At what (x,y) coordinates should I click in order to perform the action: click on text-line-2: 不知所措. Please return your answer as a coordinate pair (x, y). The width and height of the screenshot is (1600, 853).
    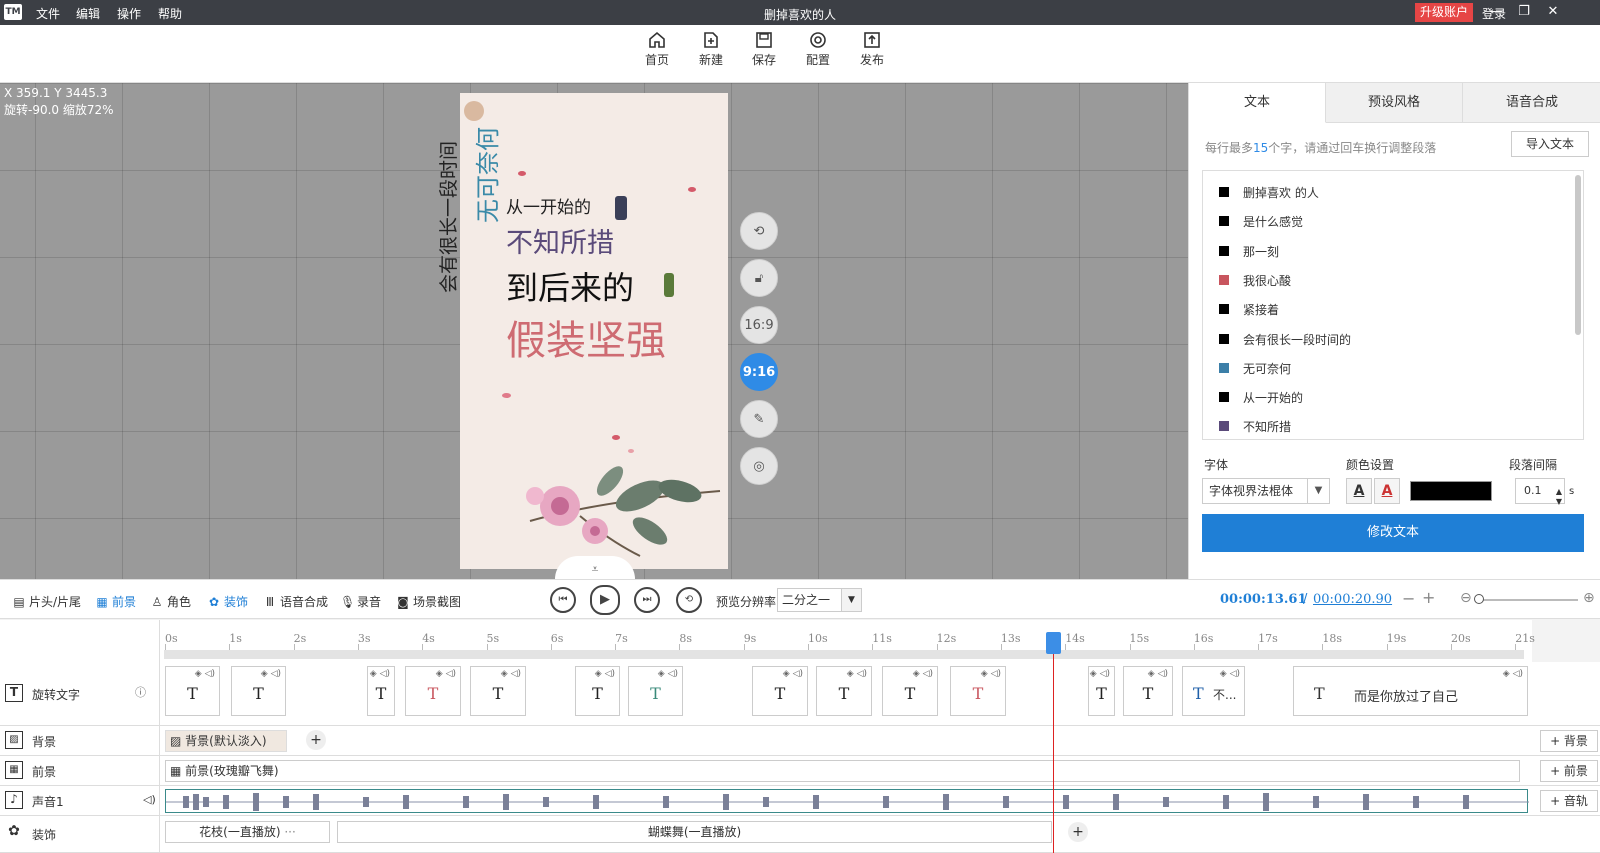
    Looking at the image, I should click on (560, 240).